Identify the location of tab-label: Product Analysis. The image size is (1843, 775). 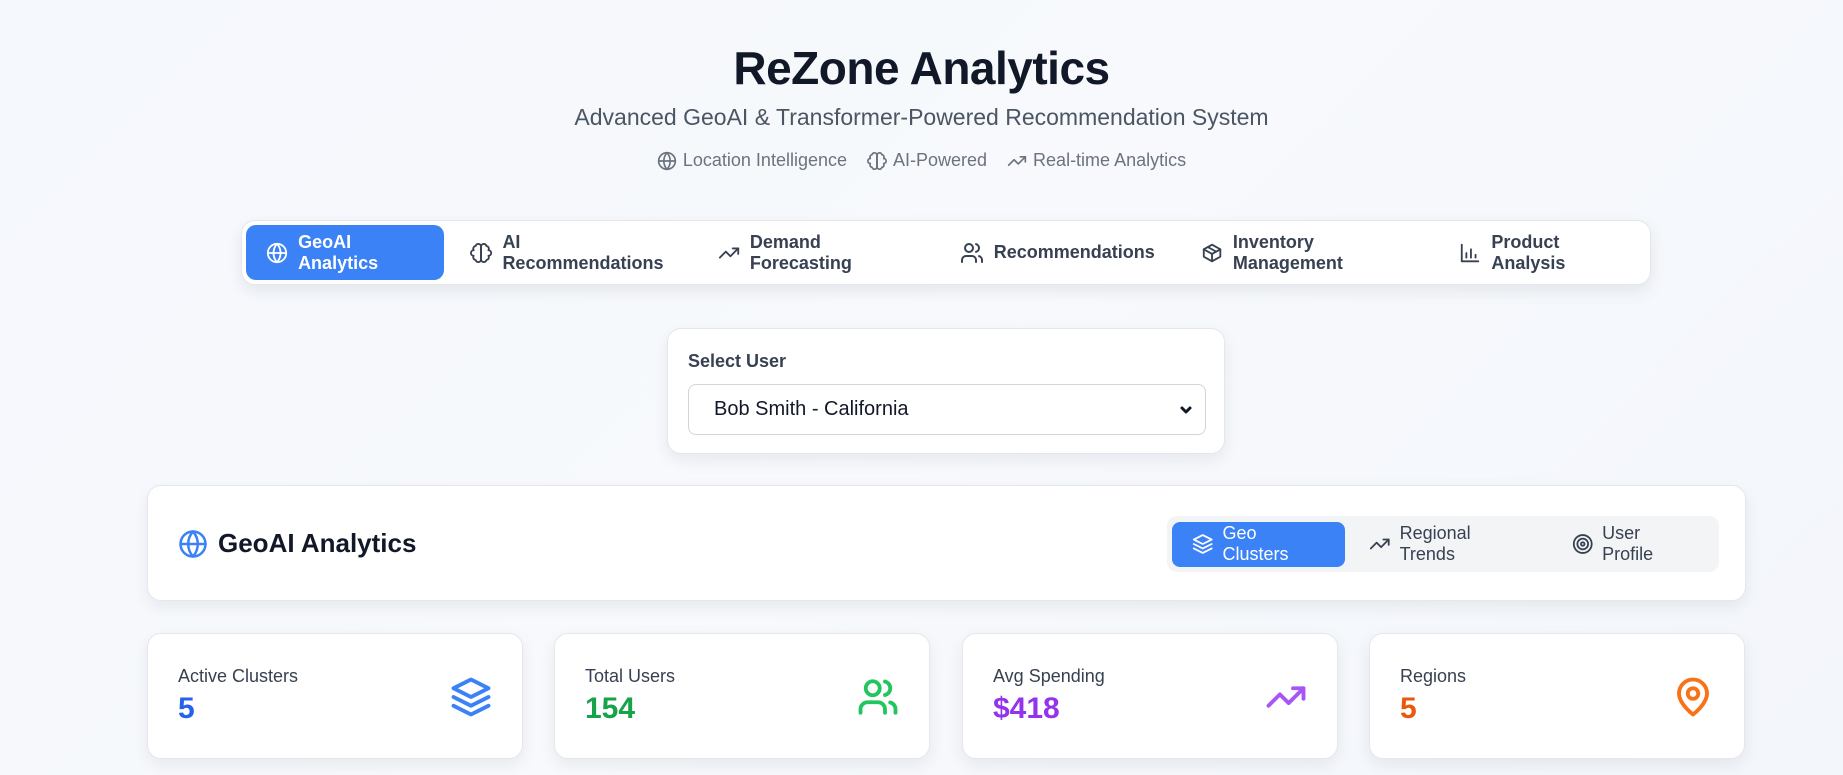
(1528, 252).